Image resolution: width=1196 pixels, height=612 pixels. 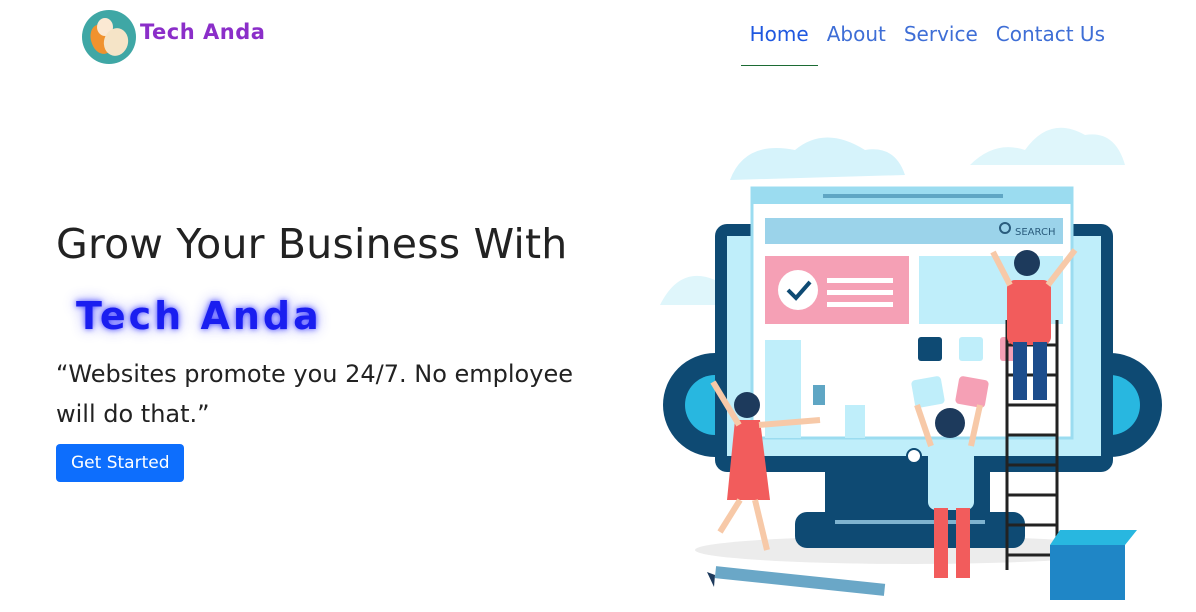 I want to click on box-icon, so click(x=1093, y=565).